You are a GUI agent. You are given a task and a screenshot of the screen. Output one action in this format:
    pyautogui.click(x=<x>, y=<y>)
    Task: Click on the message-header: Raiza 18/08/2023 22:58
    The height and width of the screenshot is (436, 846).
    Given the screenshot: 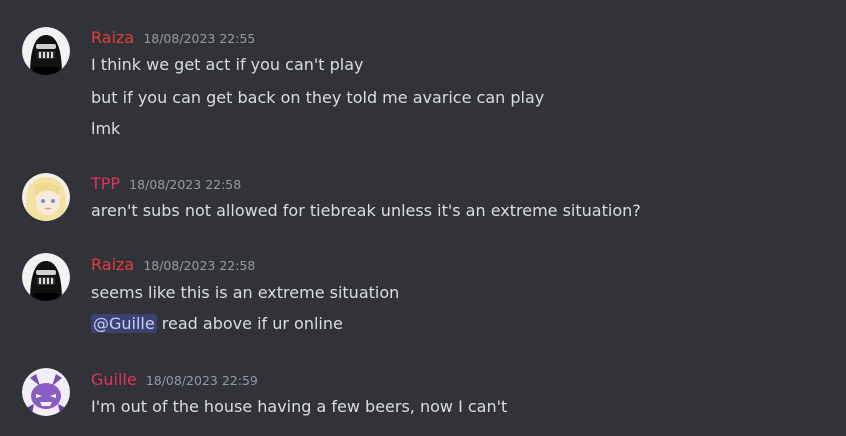 What is the action you would take?
    pyautogui.click(x=173, y=265)
    